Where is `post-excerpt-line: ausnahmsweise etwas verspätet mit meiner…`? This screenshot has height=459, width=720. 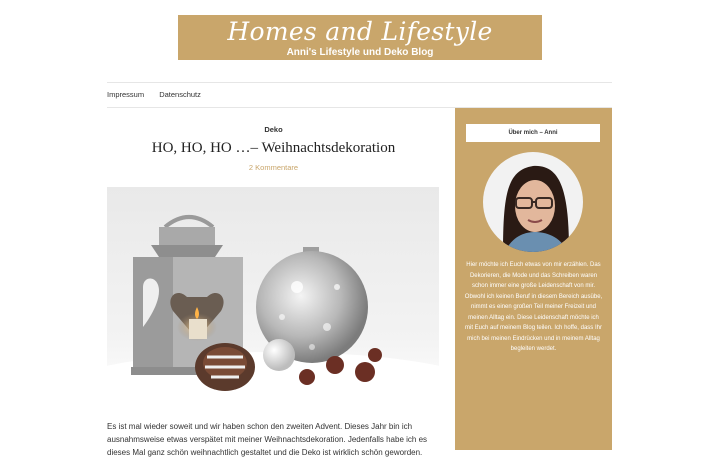
post-excerpt-line: ausnahmsweise etwas verspätet mit meiner… is located at coordinates (267, 439).